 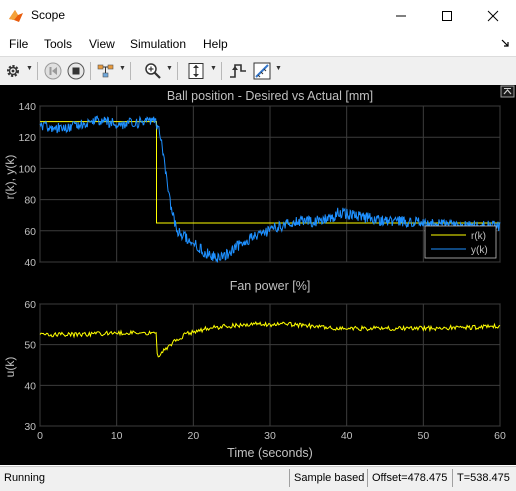 I want to click on x-tick-label: 10, so click(x=117, y=436).